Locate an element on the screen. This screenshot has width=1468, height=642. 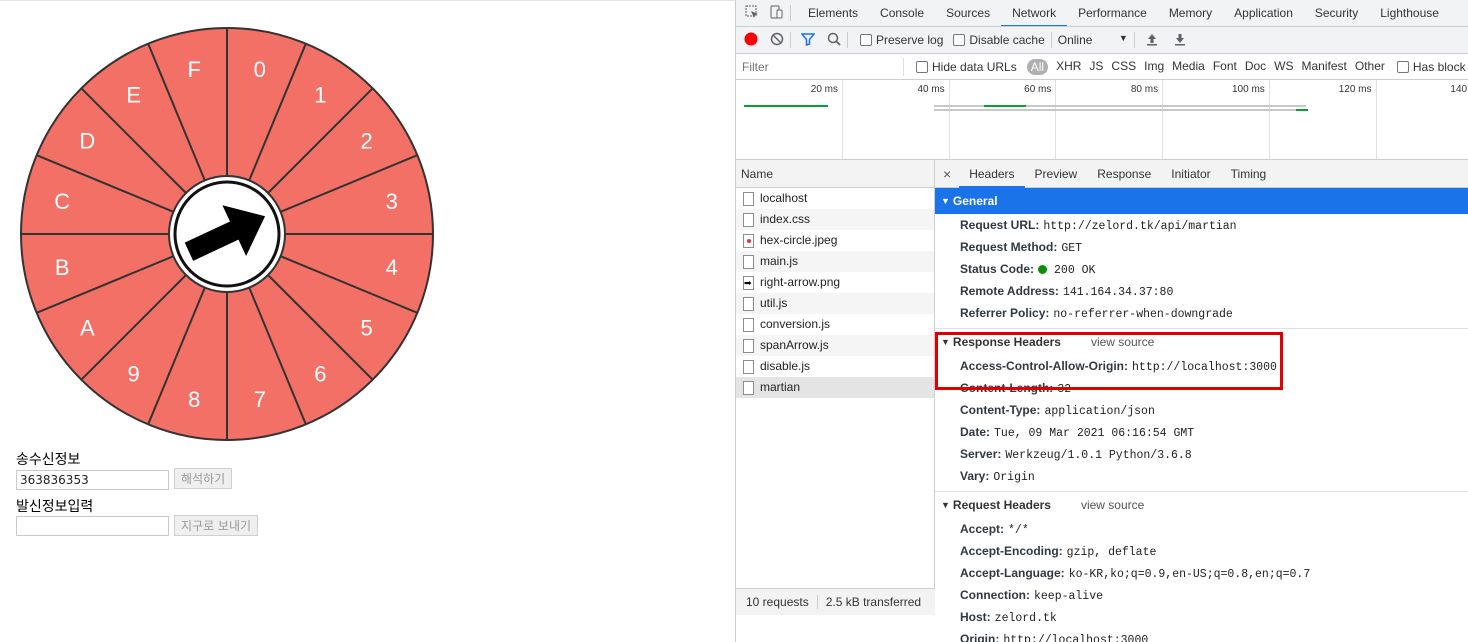
header-row: Request URL: http://zelord.tk/api/martian is located at coordinates (1201, 225).